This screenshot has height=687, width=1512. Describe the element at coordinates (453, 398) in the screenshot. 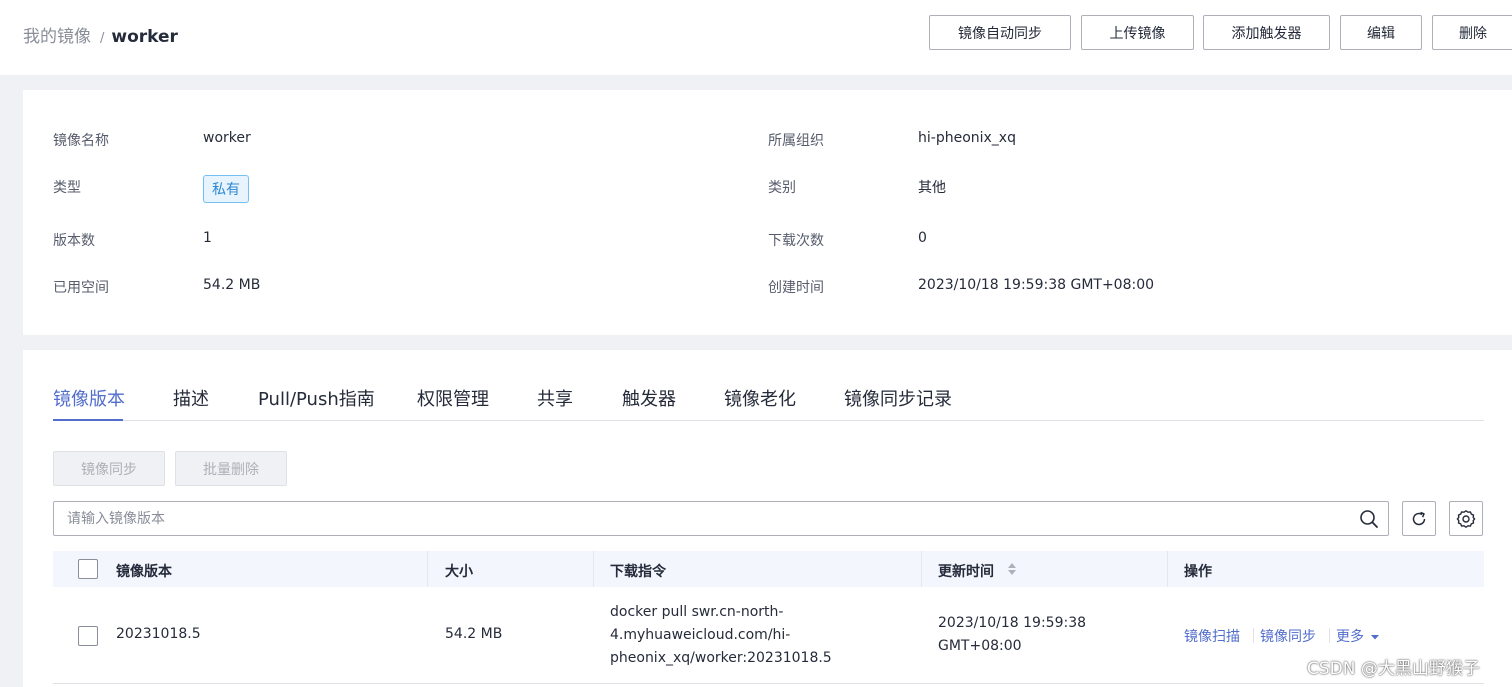

I see `tab-permissions: 权限管理` at that location.